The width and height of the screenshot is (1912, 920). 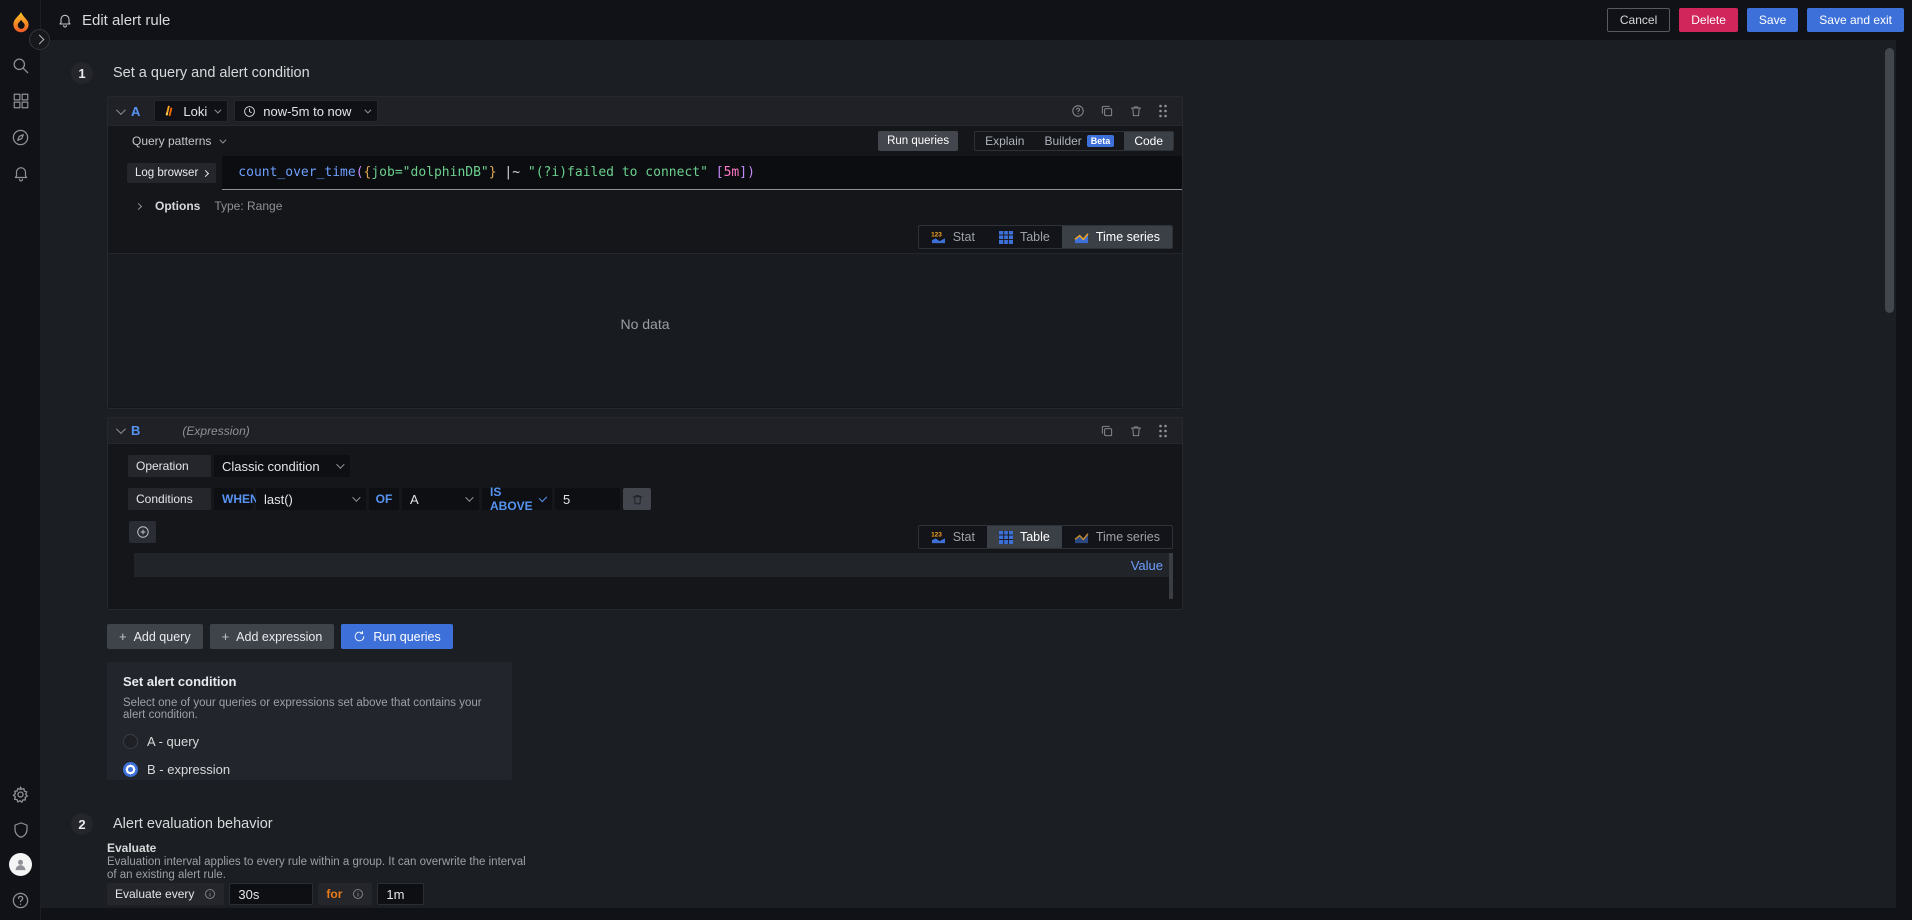 I want to click on query-token: job="dolphinDB", so click(x=430, y=172).